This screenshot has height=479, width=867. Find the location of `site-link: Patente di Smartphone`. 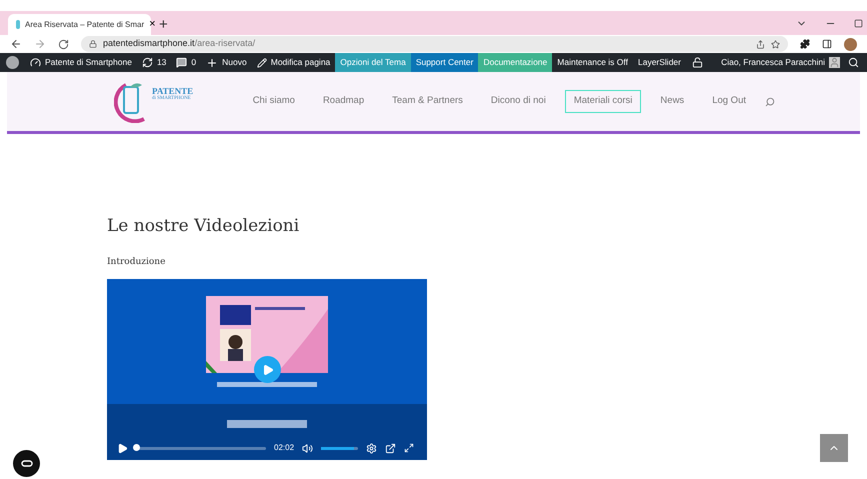

site-link: Patente di Smartphone is located at coordinates (81, 62).